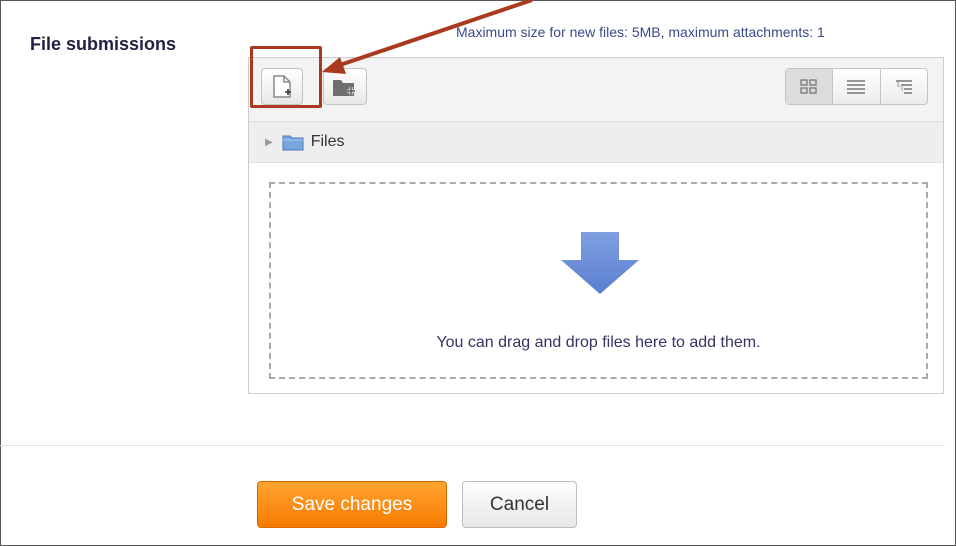 This screenshot has height=546, width=956. I want to click on annotation-arrow-icon, so click(427, 37).